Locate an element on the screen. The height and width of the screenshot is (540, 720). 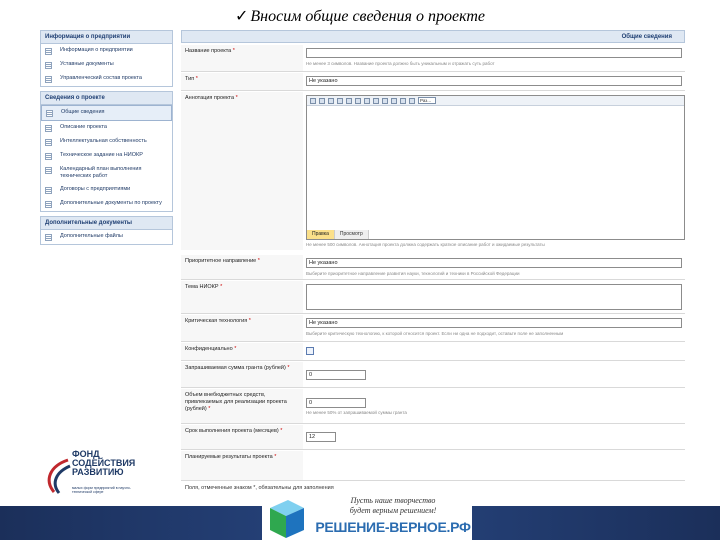
confidential-checkbox is located at coordinates (310, 351).